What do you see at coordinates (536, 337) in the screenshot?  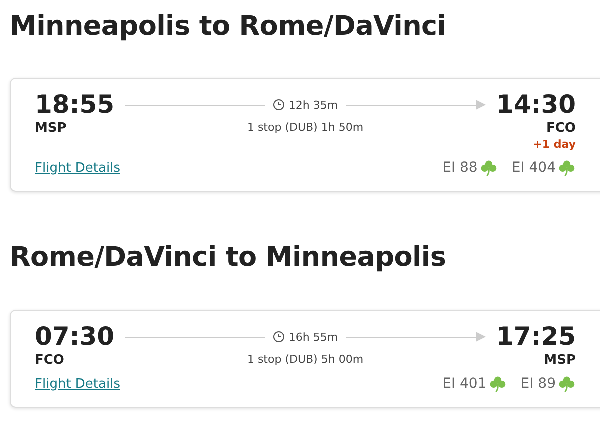 I see `arrival-time: 17:25` at bounding box center [536, 337].